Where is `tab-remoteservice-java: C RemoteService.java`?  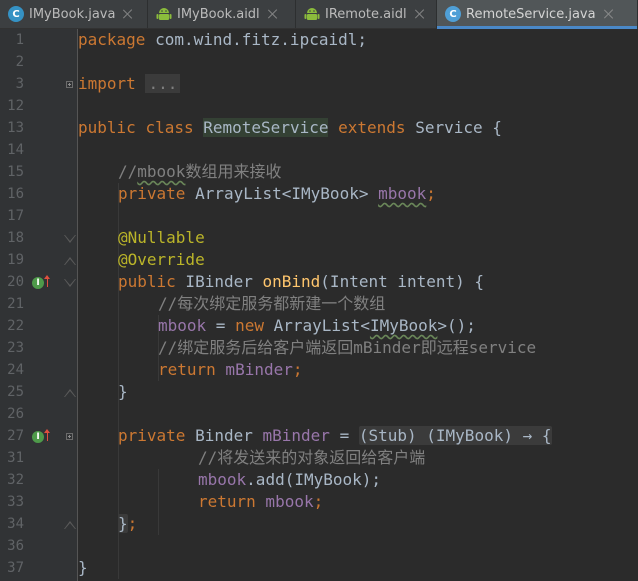
tab-remoteservice-java: C RemoteService.java is located at coordinates (537, 14).